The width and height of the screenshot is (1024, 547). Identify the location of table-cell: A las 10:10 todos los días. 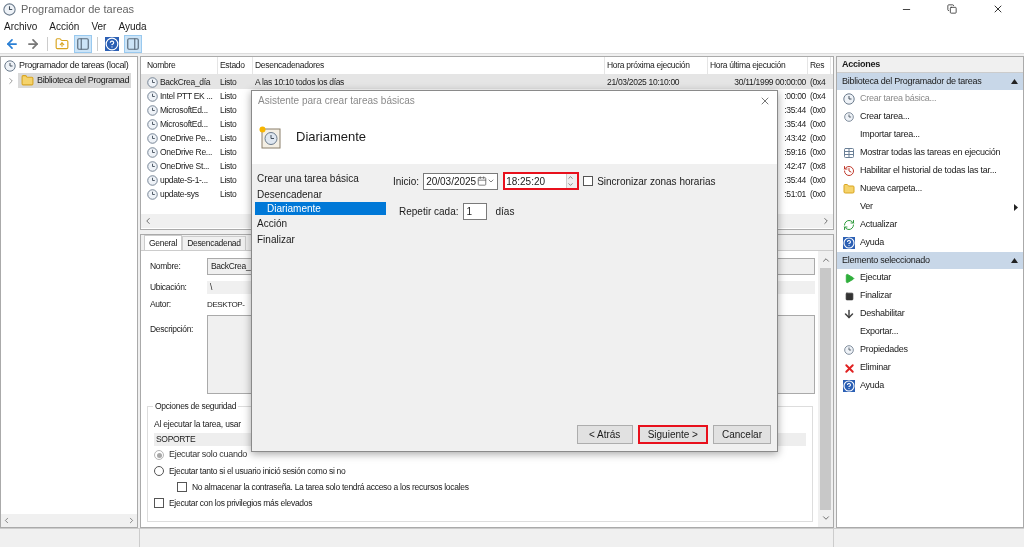
(300, 82).